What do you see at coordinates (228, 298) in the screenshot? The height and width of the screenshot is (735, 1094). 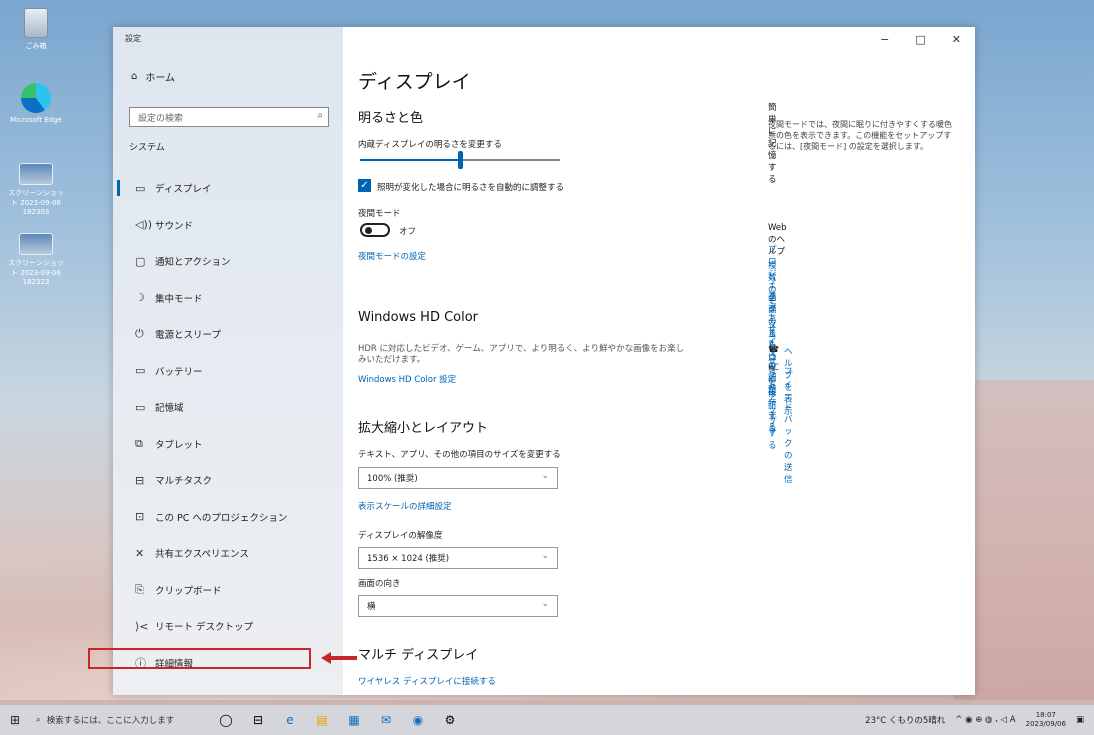 I see `sidebar-item: ☽ 集中モード` at bounding box center [228, 298].